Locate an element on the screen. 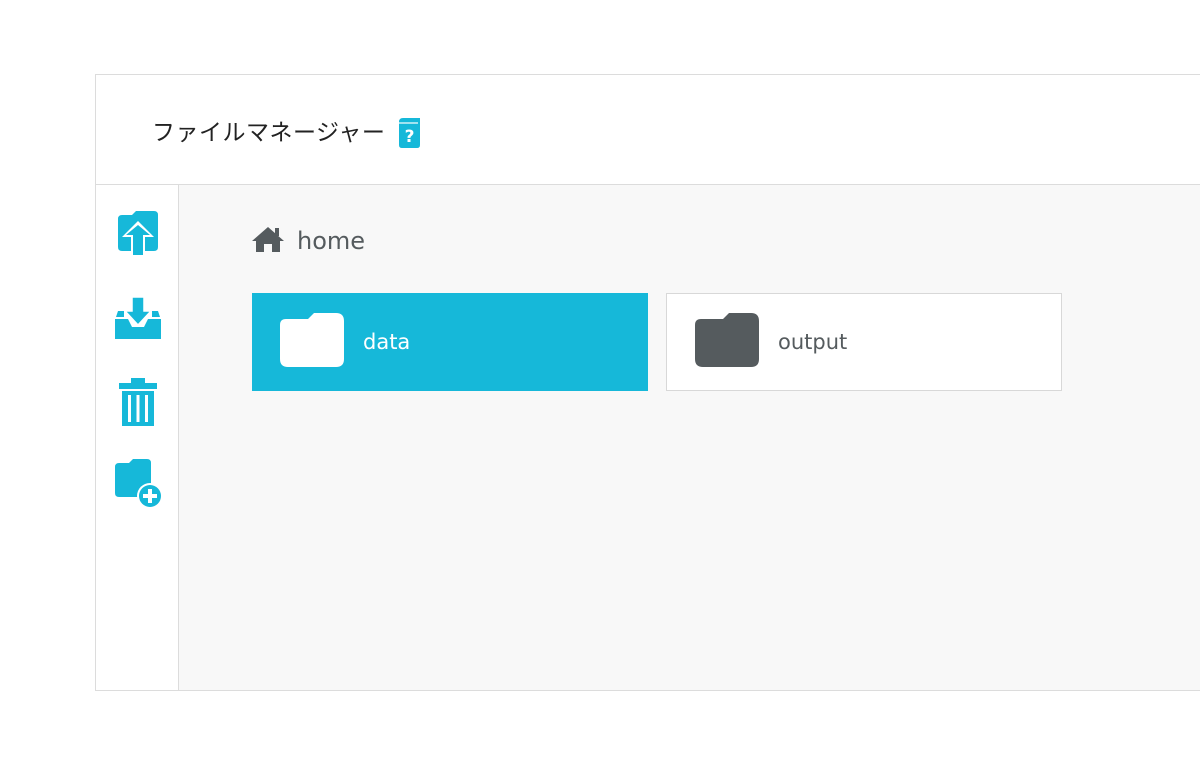 The width and height of the screenshot is (1200, 771). folder-add-icon is located at coordinates (138, 486).